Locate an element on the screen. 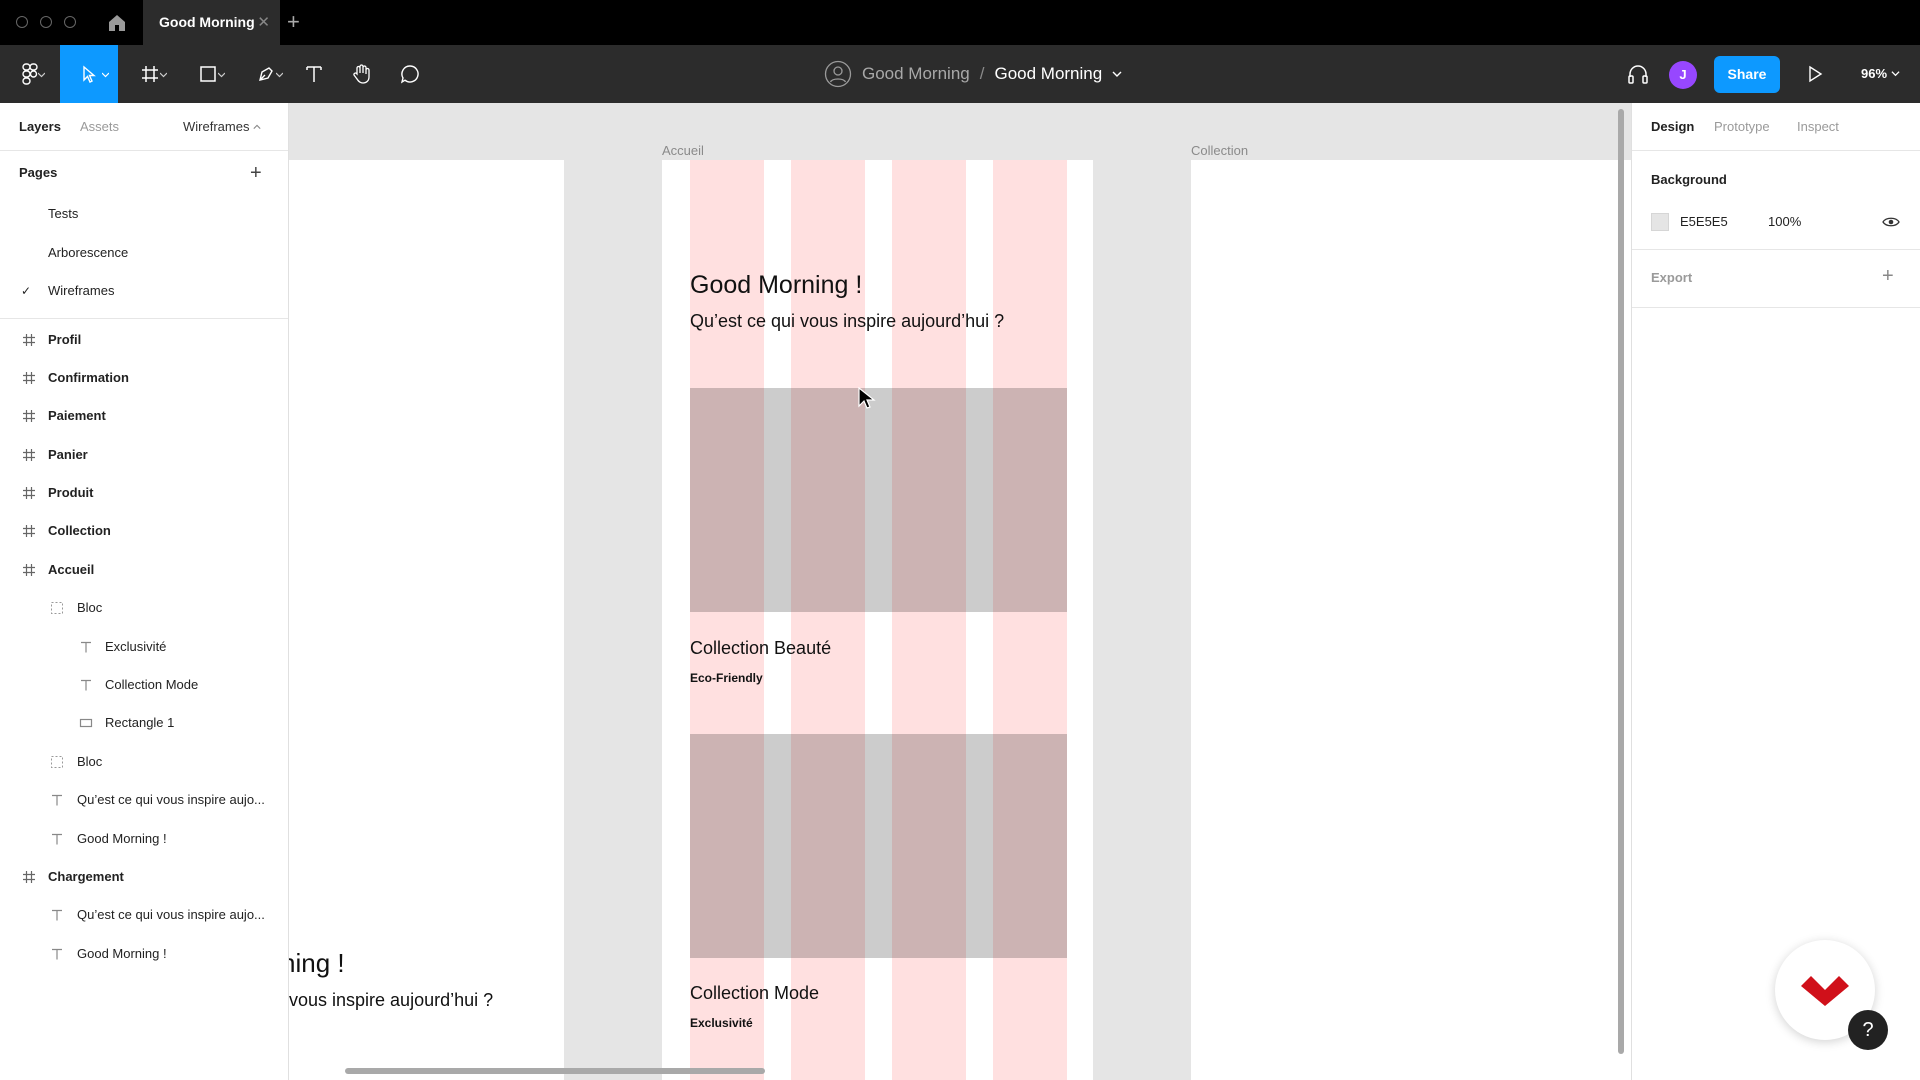 The image size is (1920, 1080). background-color-swatch is located at coordinates (1660, 222).